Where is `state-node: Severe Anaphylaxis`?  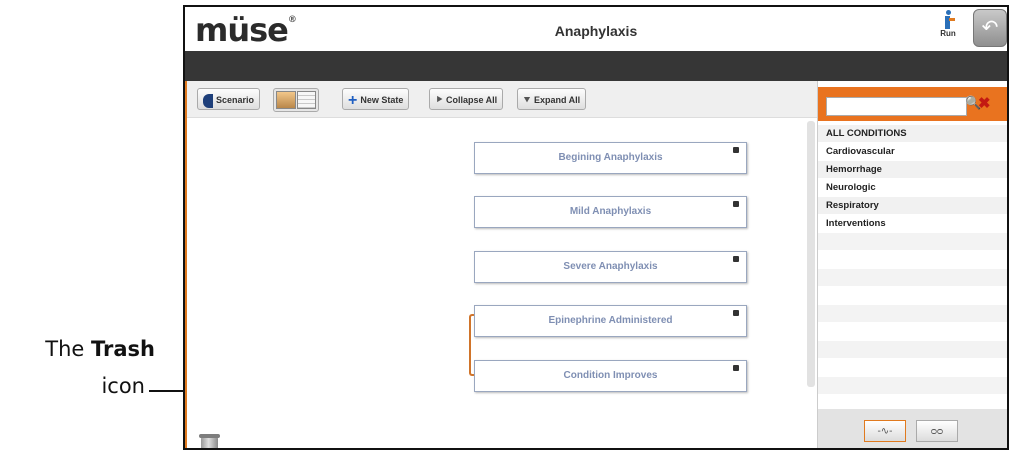 state-node: Severe Anaphylaxis is located at coordinates (610, 267).